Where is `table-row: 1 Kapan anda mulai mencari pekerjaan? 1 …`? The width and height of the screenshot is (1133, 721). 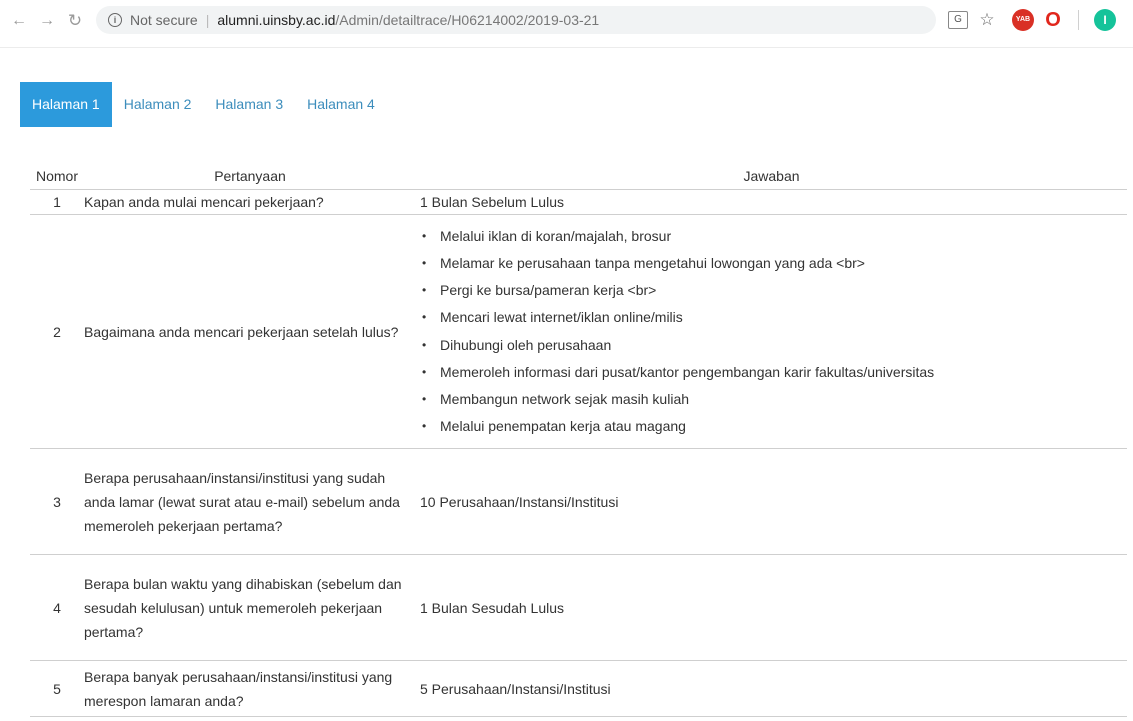
table-row: 1 Kapan anda mulai mencari pekerjaan? 1 … is located at coordinates (578, 202).